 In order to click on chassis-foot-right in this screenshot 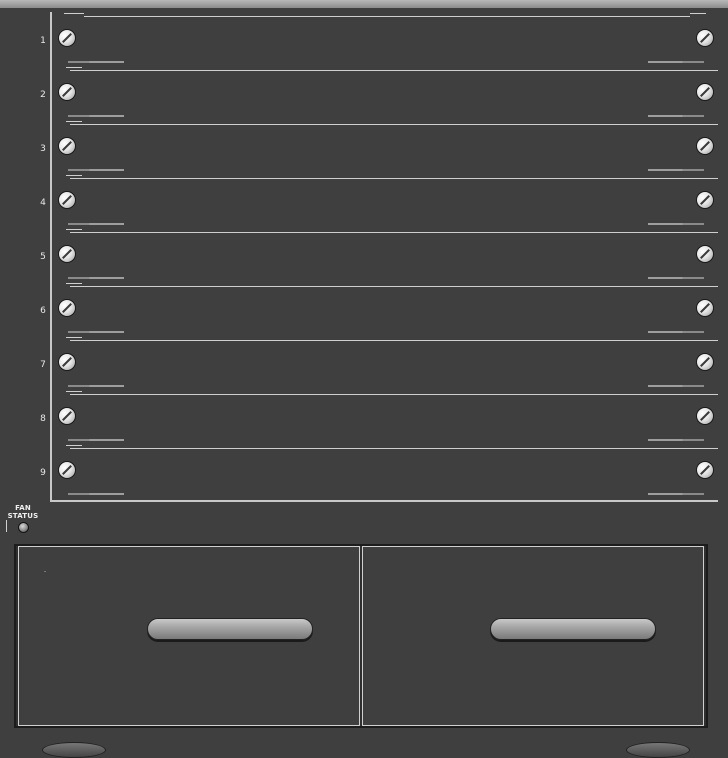, I will do `click(658, 750)`.